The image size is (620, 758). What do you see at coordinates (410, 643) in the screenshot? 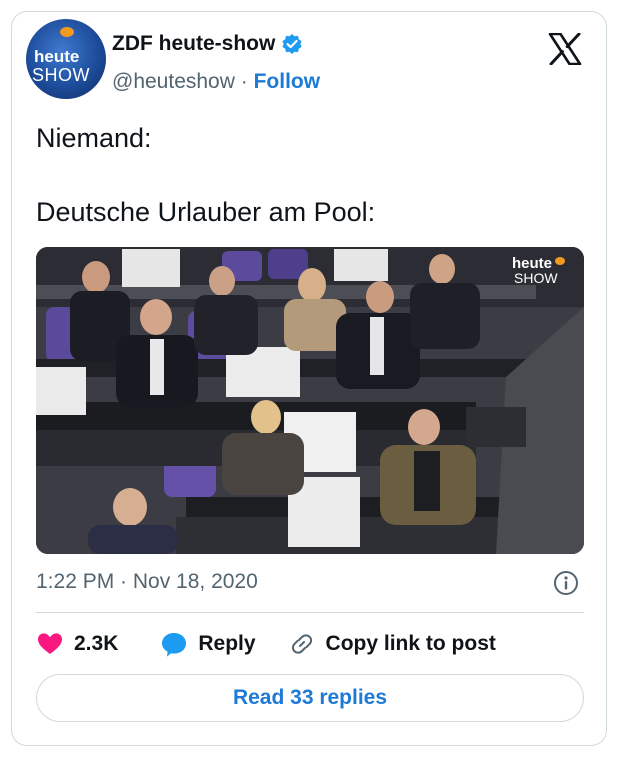
I see `copy-link-label: Copy link to post` at bounding box center [410, 643].